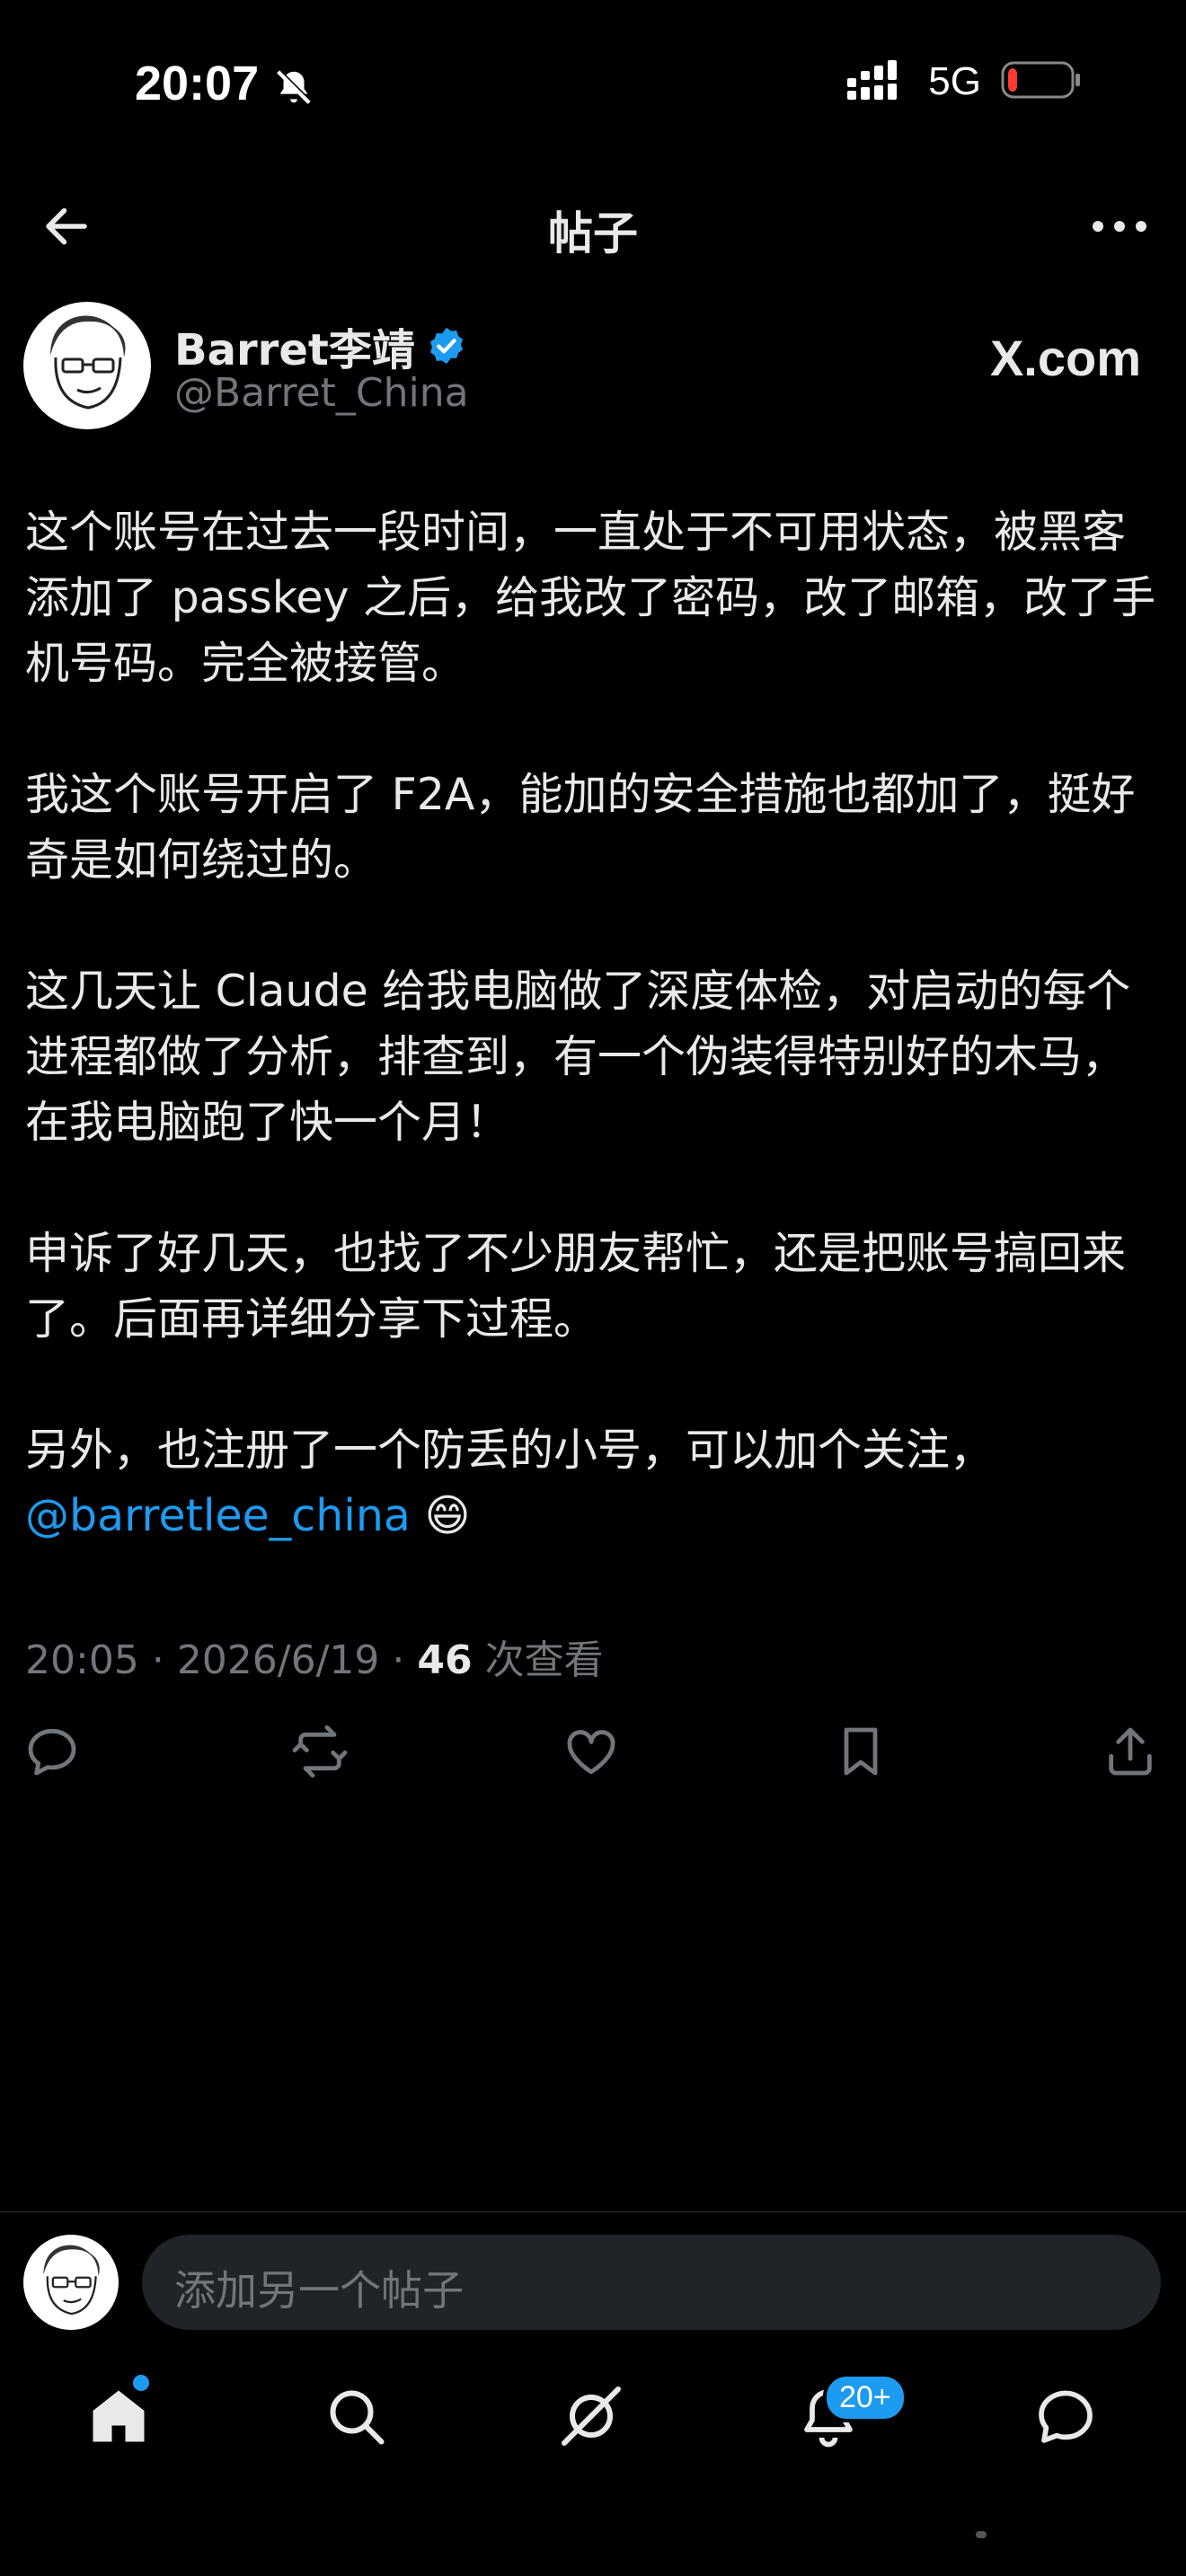  I want to click on reply-button, so click(52, 1751).